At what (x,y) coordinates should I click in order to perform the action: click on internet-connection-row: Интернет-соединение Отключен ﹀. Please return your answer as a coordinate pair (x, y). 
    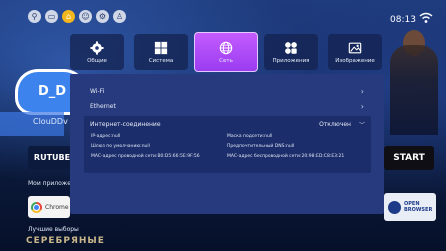
    Looking at the image, I should click on (227, 124).